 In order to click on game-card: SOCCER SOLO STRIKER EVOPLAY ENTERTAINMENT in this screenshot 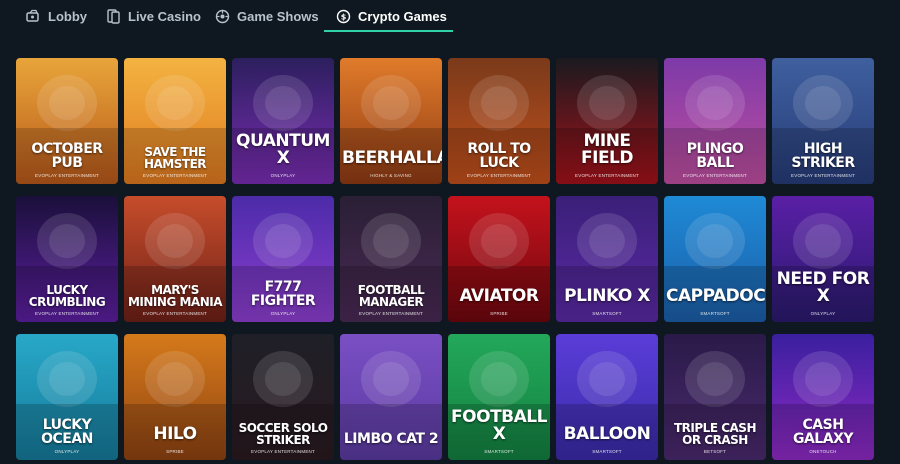, I will do `click(283, 397)`.